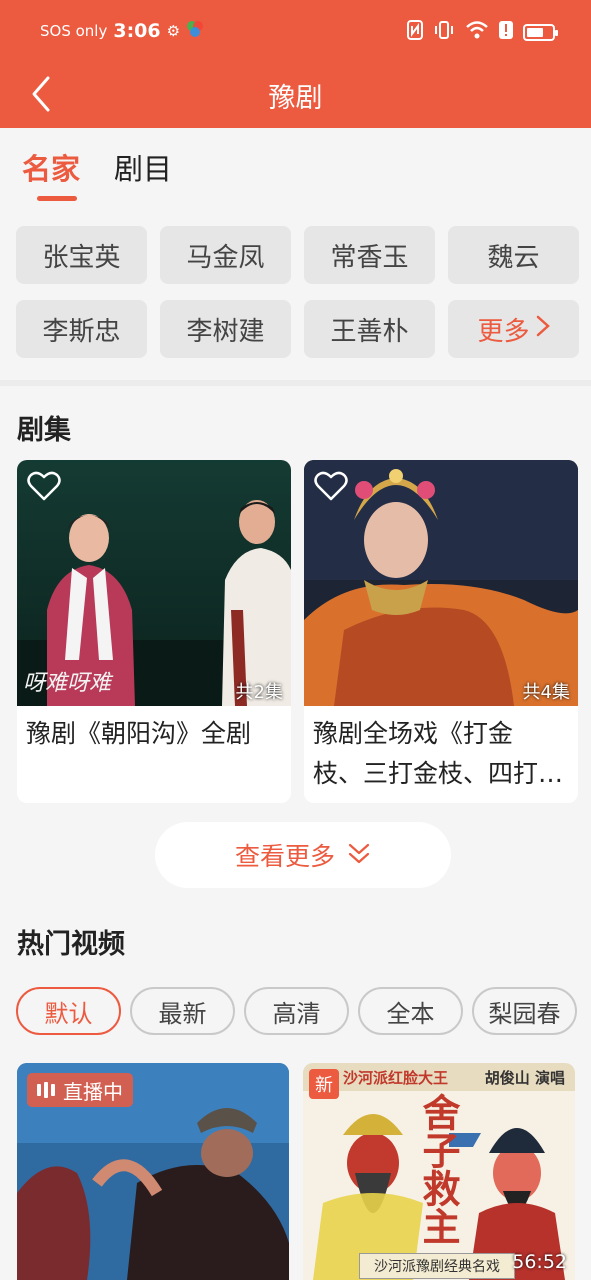 The height and width of the screenshot is (1280, 591). I want to click on artist-chip: 李树建, so click(225, 329).